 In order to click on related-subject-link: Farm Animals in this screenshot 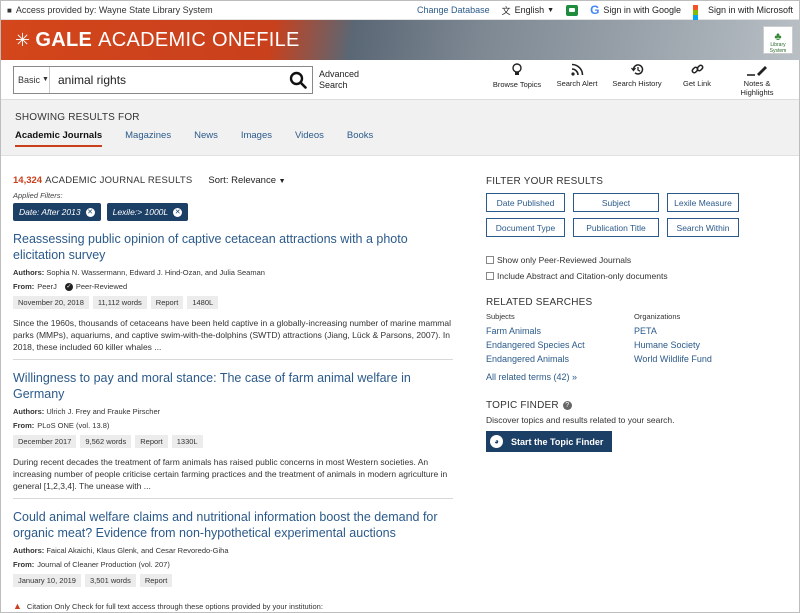, I will do `click(560, 331)`.